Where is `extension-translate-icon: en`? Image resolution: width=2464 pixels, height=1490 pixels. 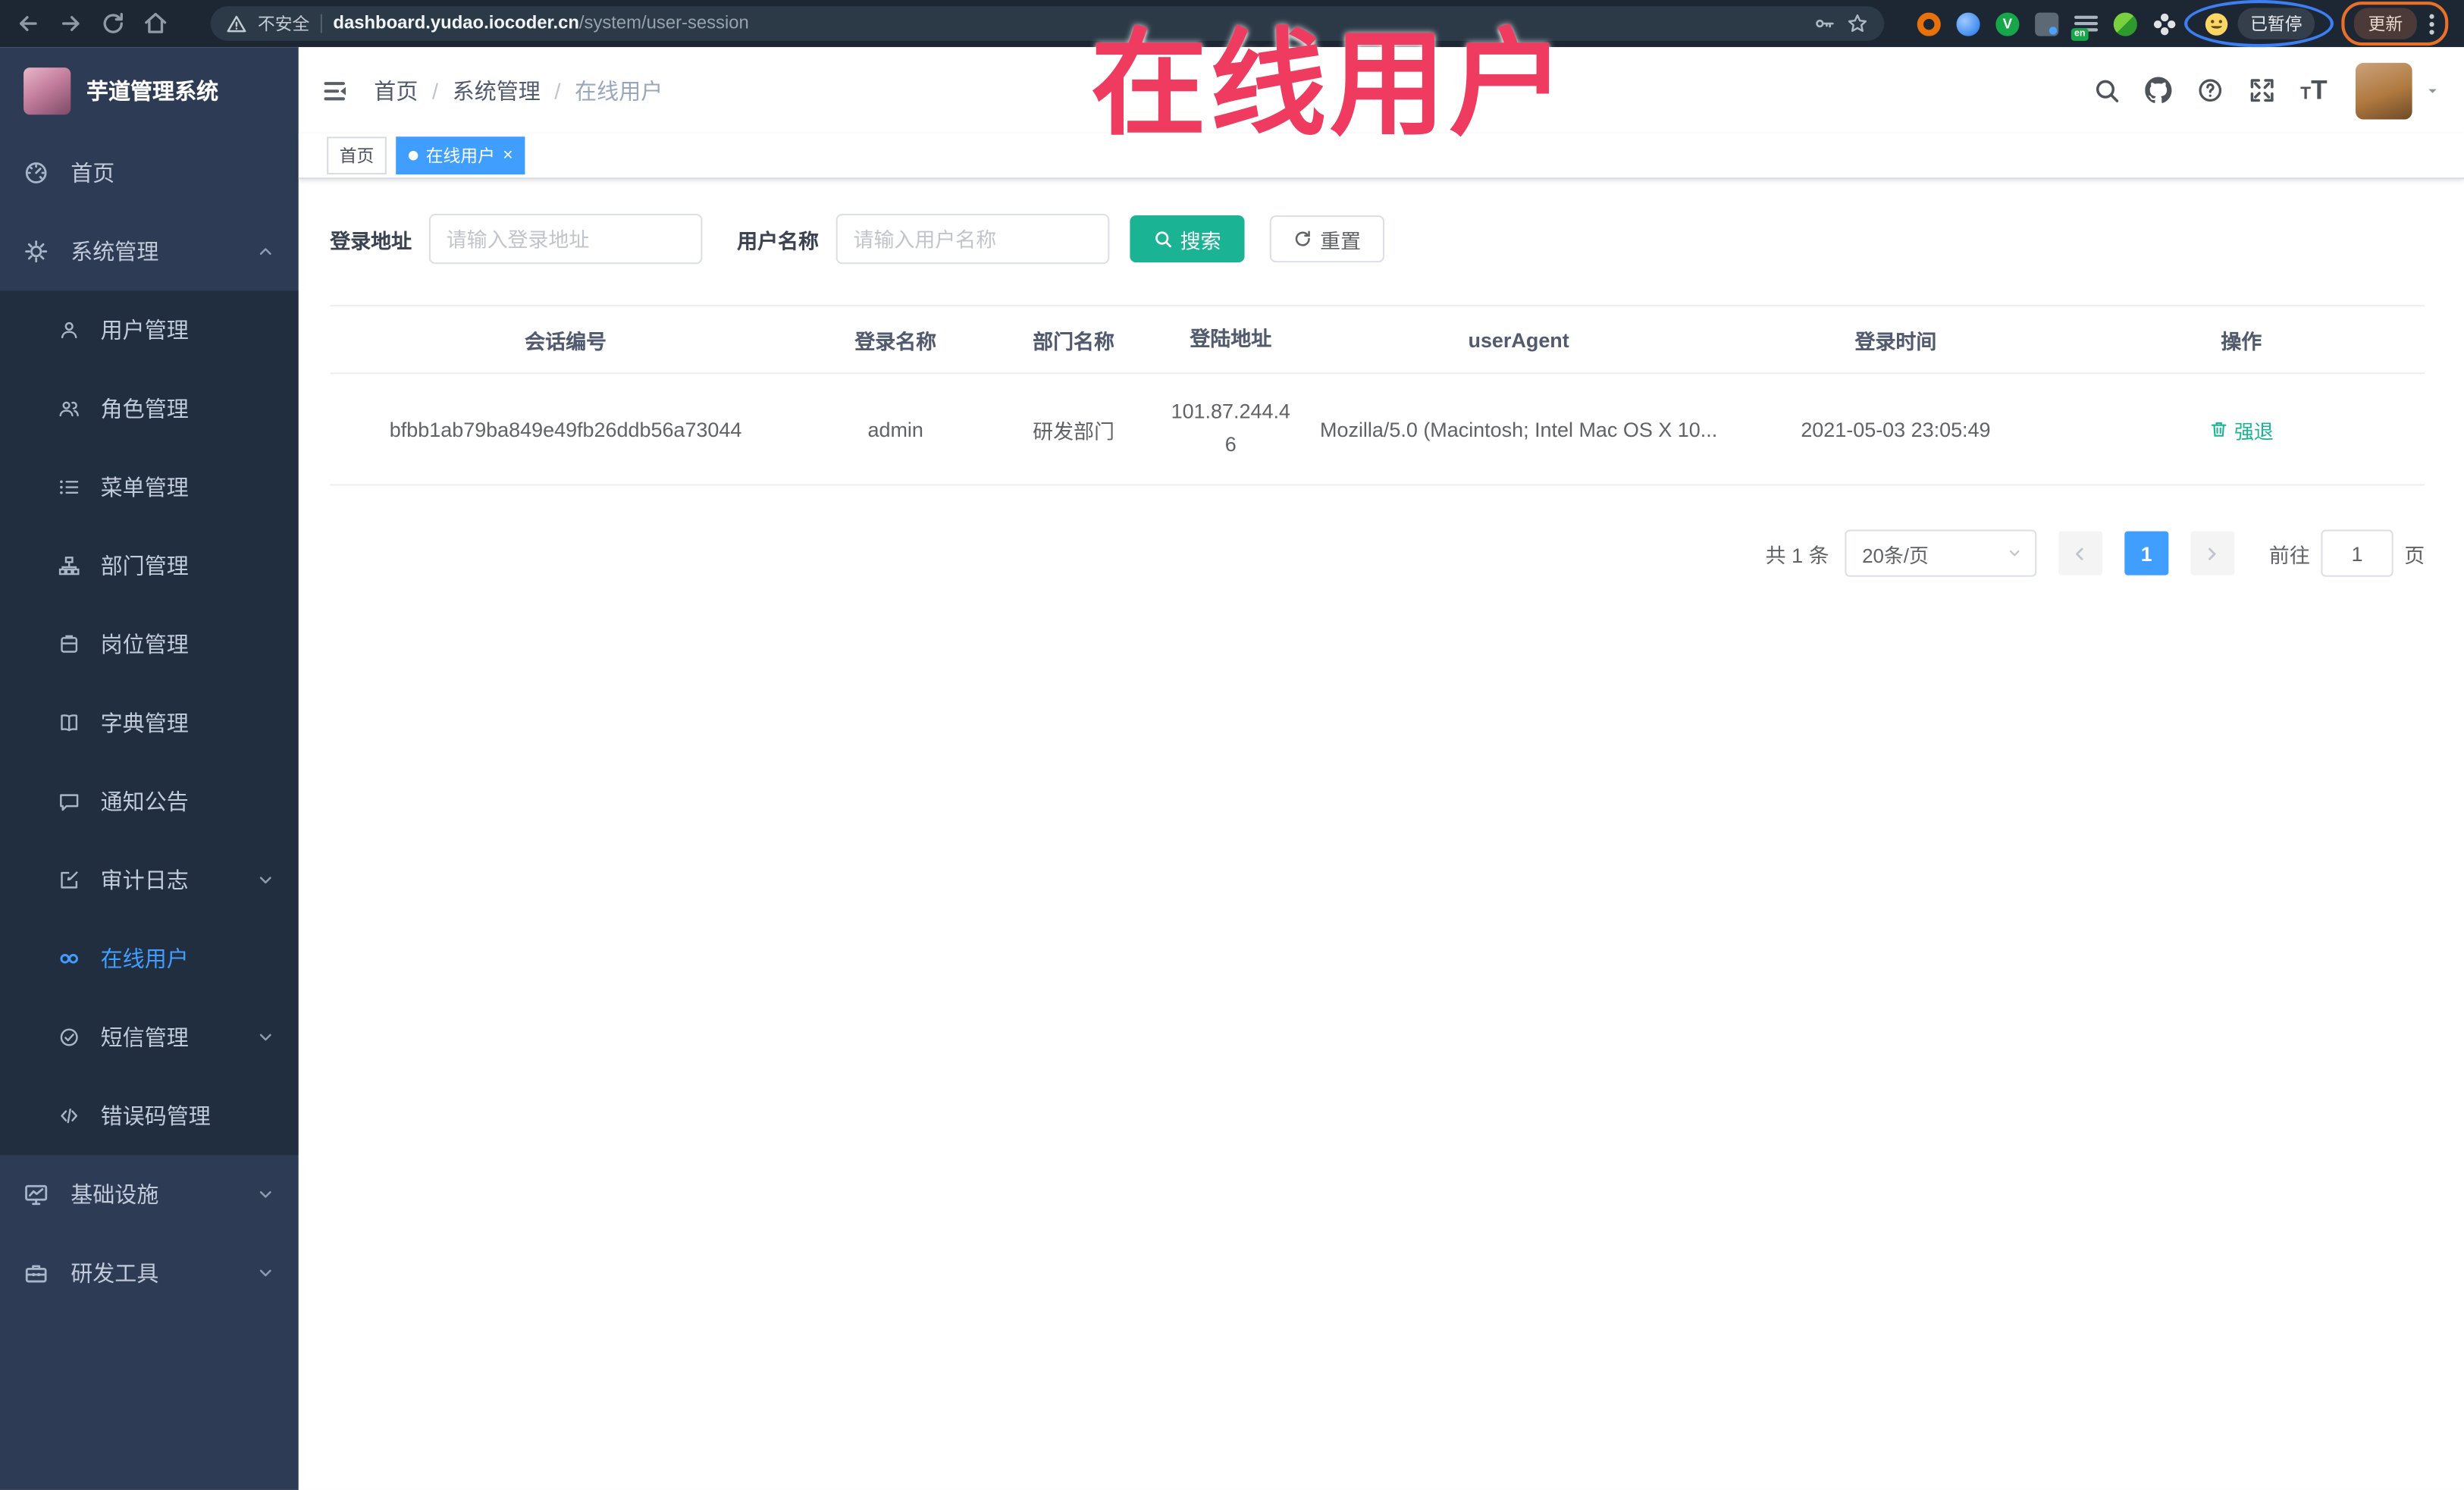 extension-translate-icon: en is located at coordinates (2085, 26).